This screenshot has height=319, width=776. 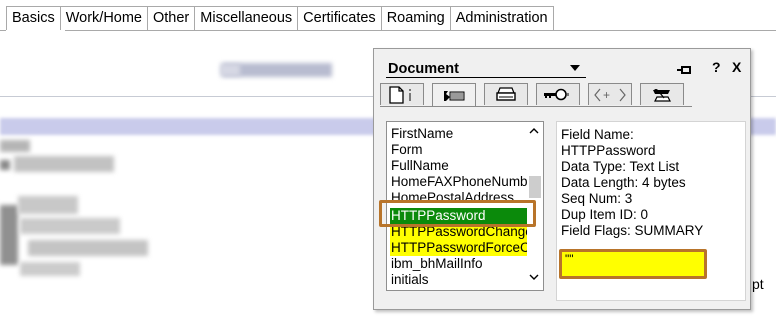 I want to click on scroll-up-icon, so click(x=534, y=132).